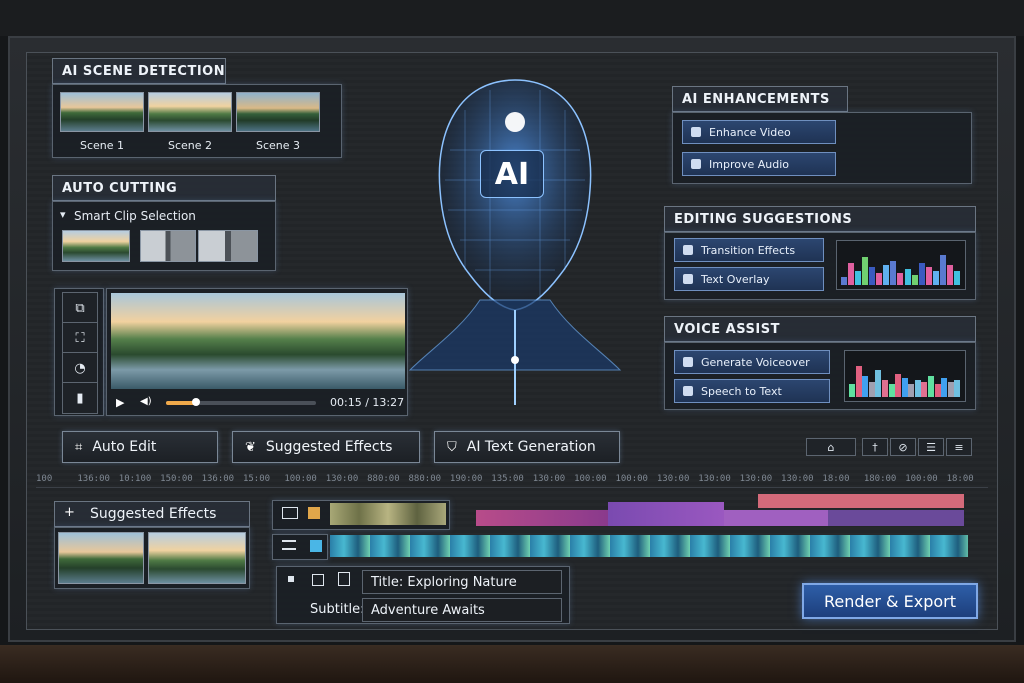 The width and height of the screenshot is (1024, 683). I want to click on ai-text-generation-label: AI Text Generation, so click(531, 447).